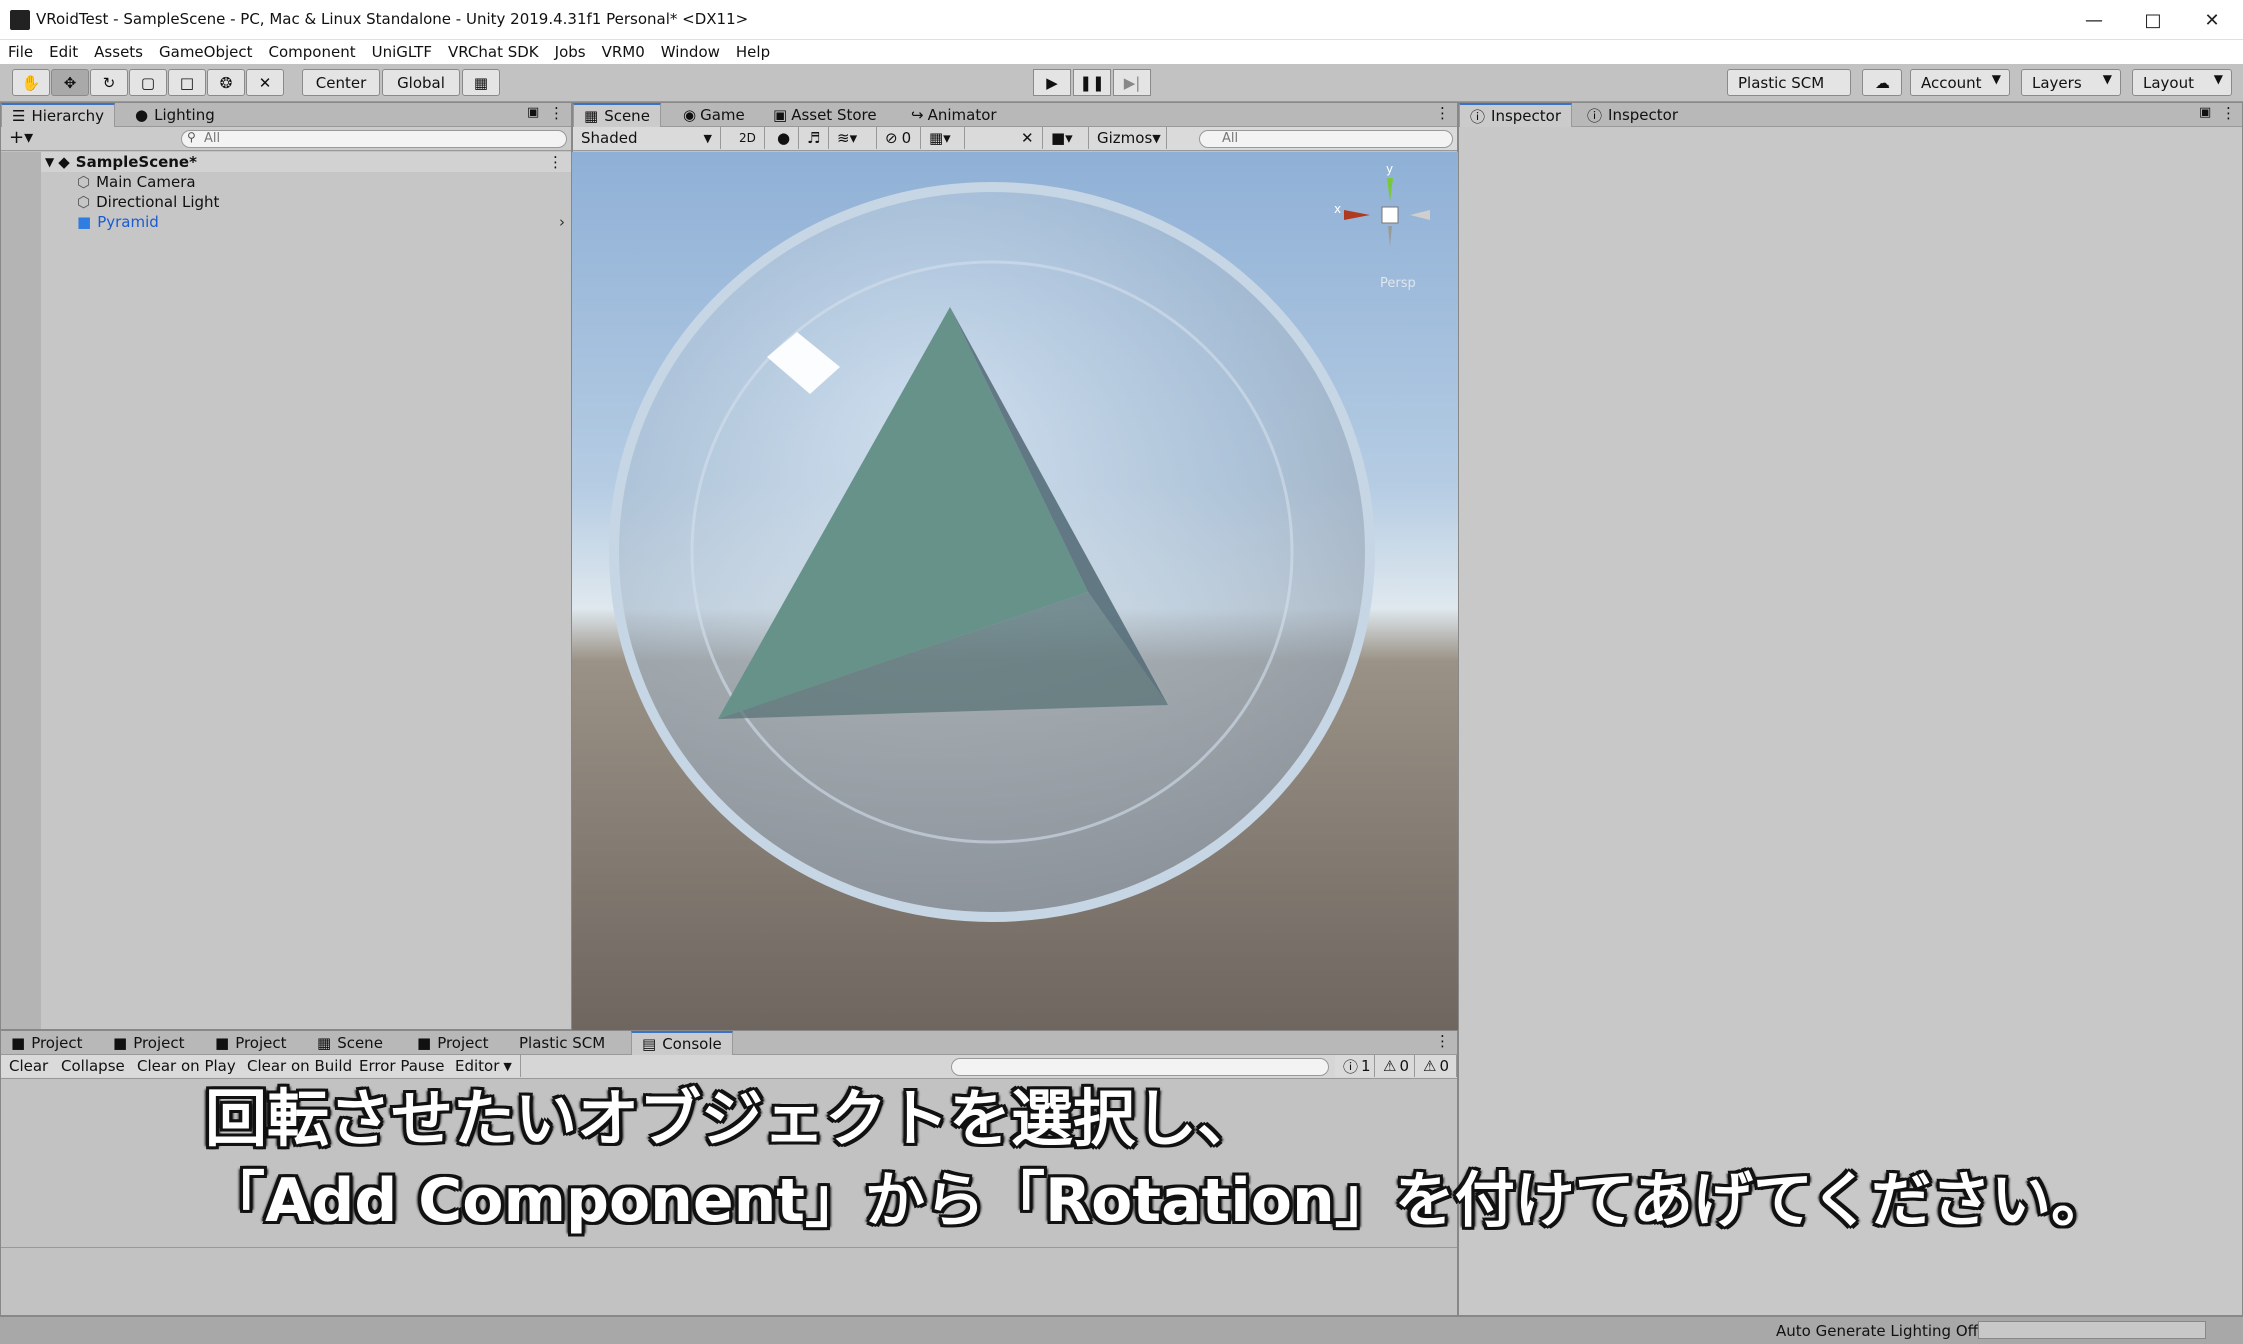 The width and height of the screenshot is (2243, 1344). I want to click on pivot-global-button: Global, so click(421, 82).